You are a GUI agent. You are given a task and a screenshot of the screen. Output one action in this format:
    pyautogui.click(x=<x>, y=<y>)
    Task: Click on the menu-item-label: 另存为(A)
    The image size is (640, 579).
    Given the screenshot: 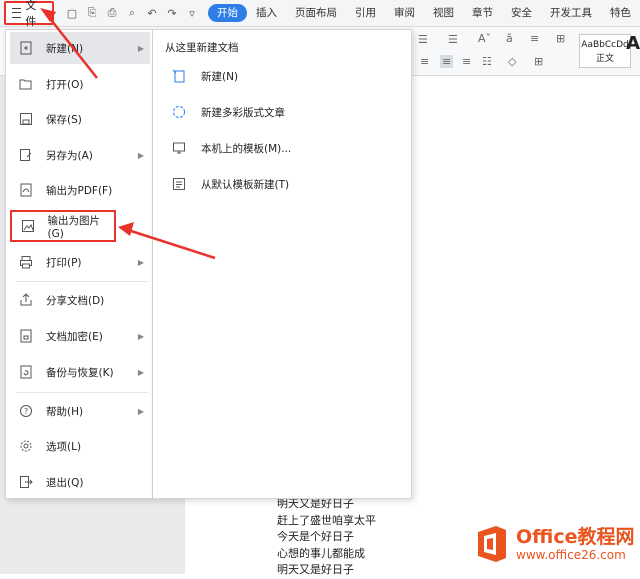 What is the action you would take?
    pyautogui.click(x=69, y=155)
    